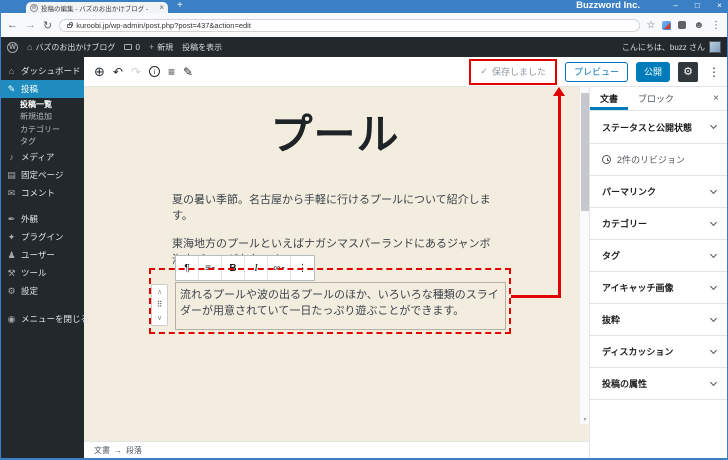  Describe the element at coordinates (42, 117) in the screenshot. I see `submenu-add-new: 新規追加` at that location.